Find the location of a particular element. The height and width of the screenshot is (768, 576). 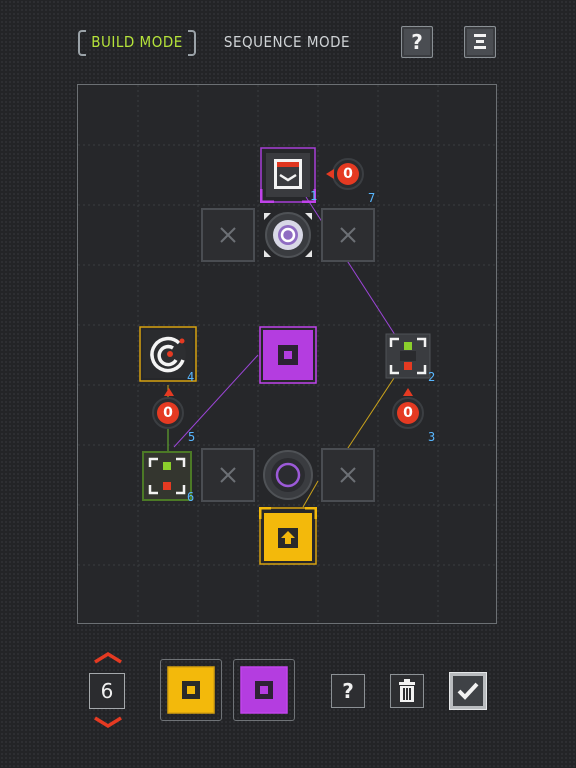

help-button-bottom: ? is located at coordinates (348, 691).